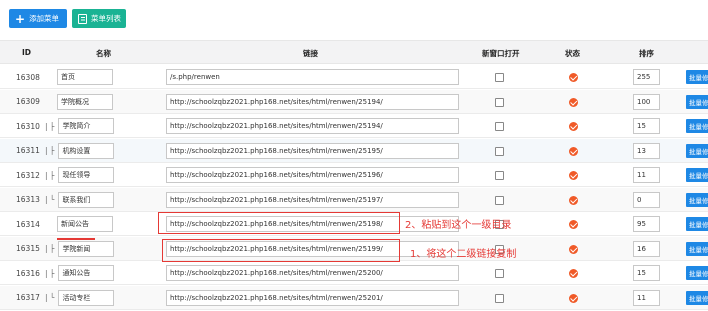 The image size is (708, 311). I want to click on menu-name-input: 学院概况, so click(85, 101).